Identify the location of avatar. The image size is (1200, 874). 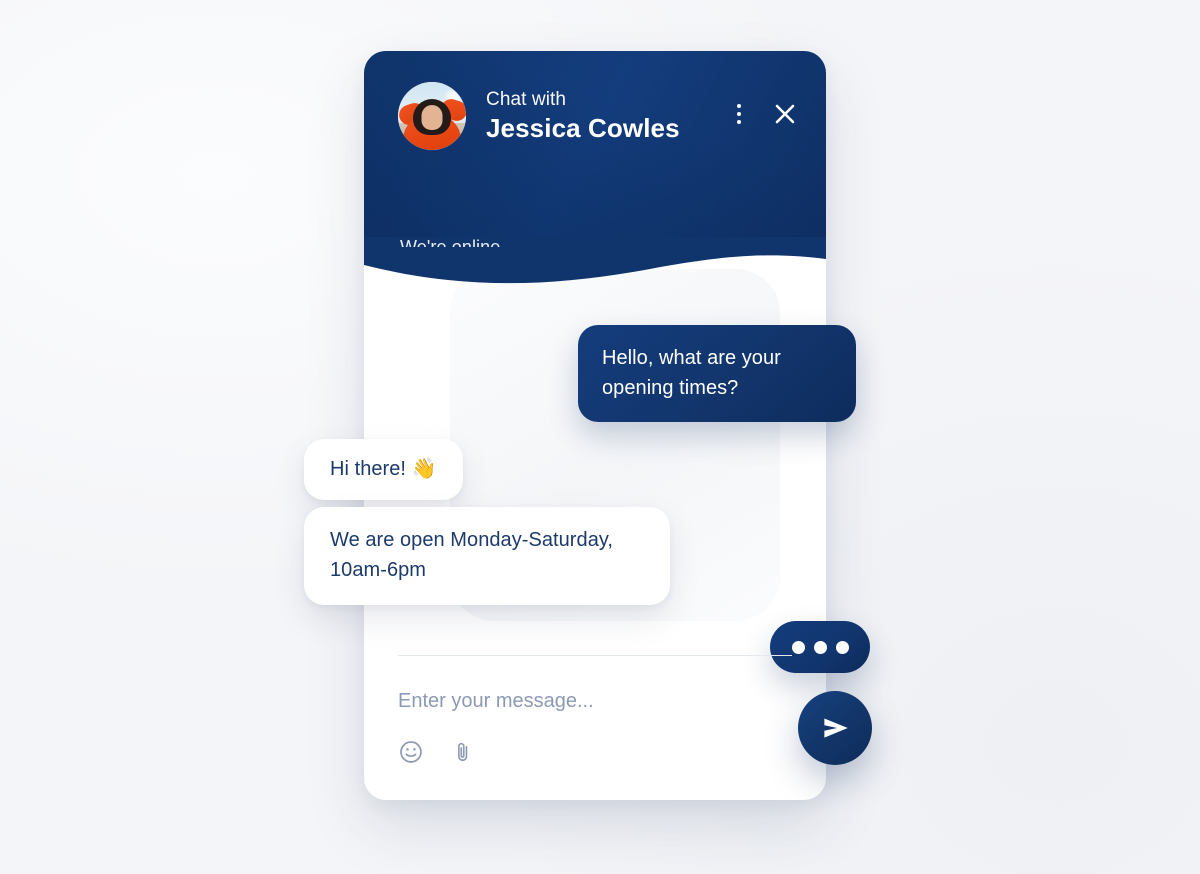
(432, 116).